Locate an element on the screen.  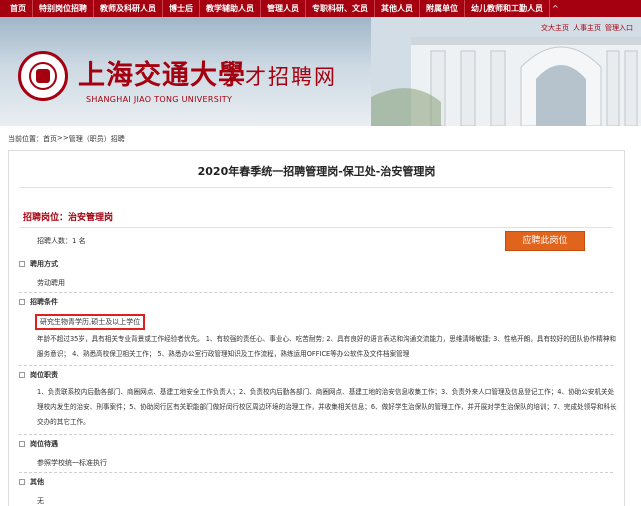
nav-item-research-staff: 专职科研、文员 is located at coordinates (340, 8).